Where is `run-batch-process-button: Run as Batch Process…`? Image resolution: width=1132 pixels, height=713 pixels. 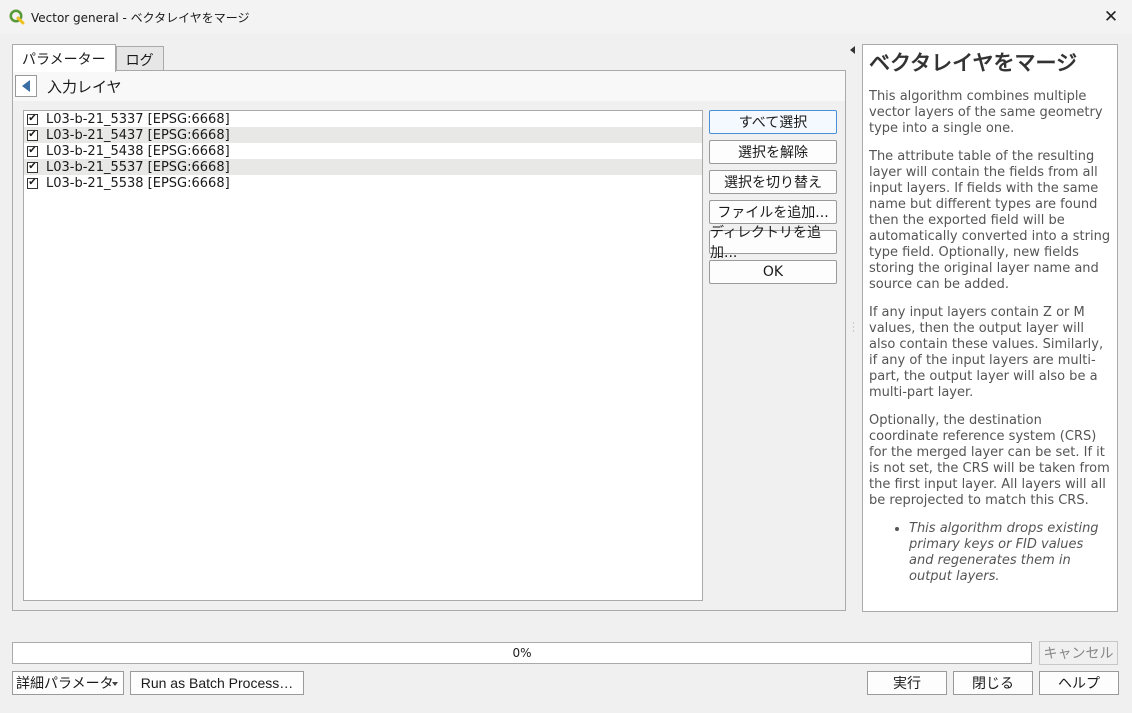
run-batch-process-button: Run as Batch Process… is located at coordinates (217, 683).